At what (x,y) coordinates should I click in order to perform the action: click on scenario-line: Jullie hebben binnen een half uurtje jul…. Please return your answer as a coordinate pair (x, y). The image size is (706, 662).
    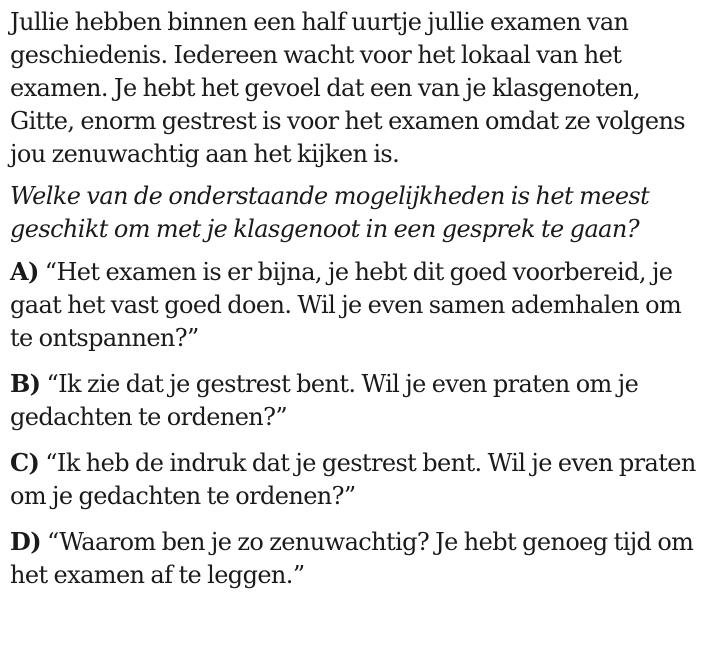
    Looking at the image, I should click on (319, 22).